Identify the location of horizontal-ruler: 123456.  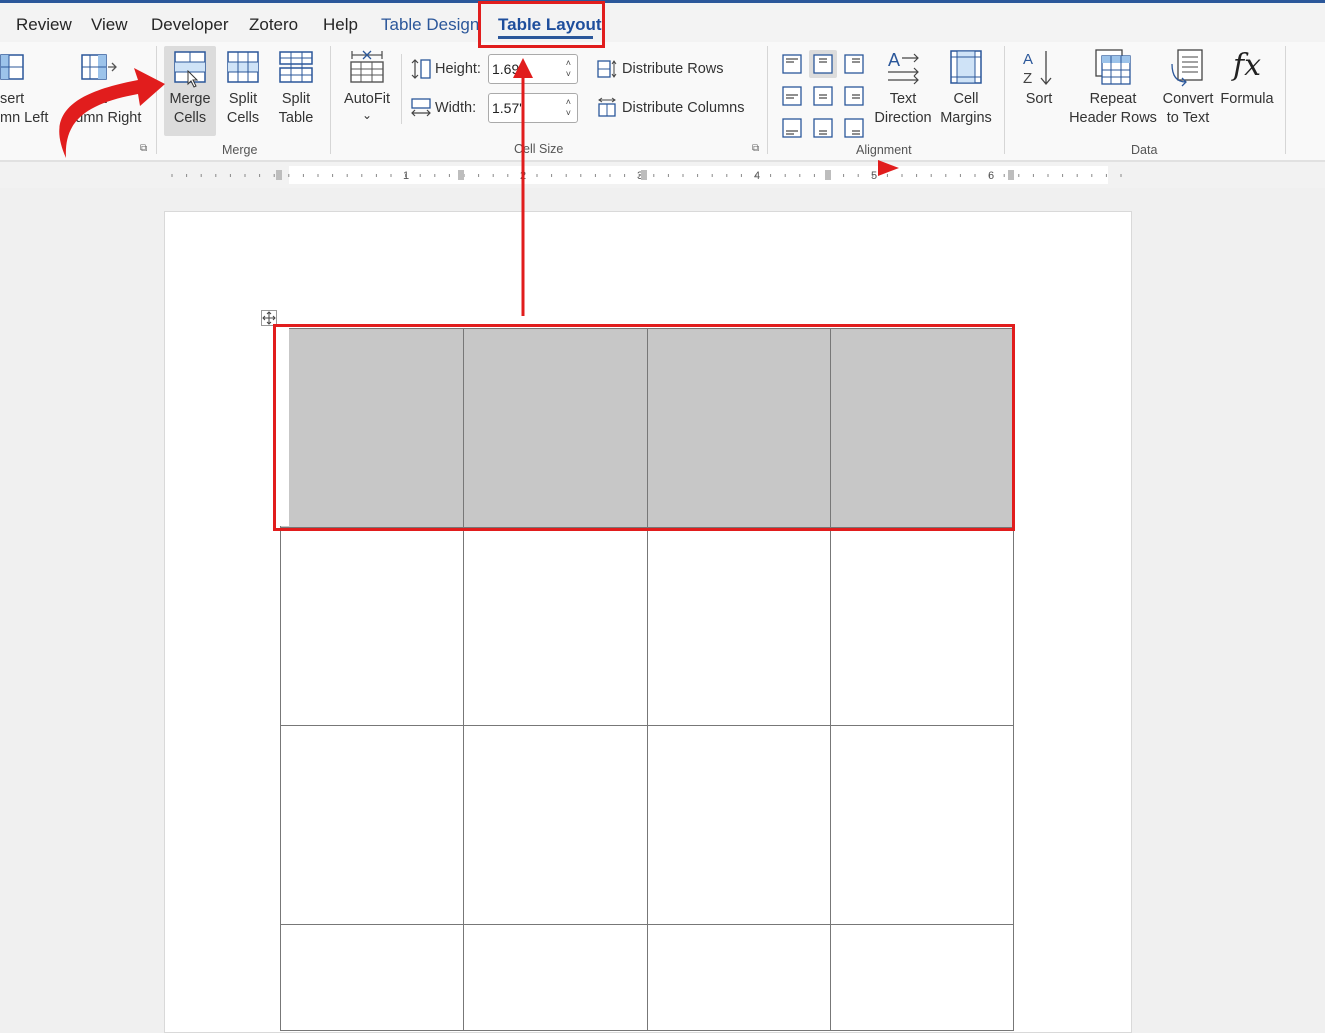
(662, 175).